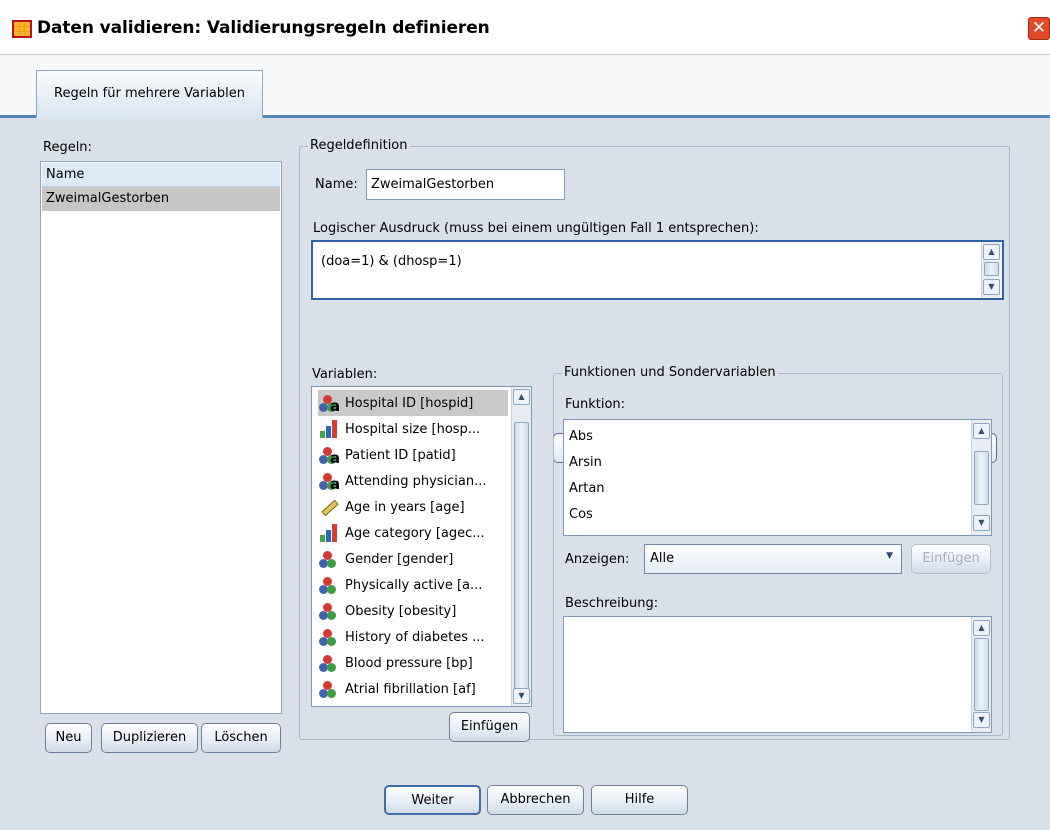  Describe the element at coordinates (149, 738) in the screenshot. I see `duplicate-rule-button: Duplizieren` at that location.